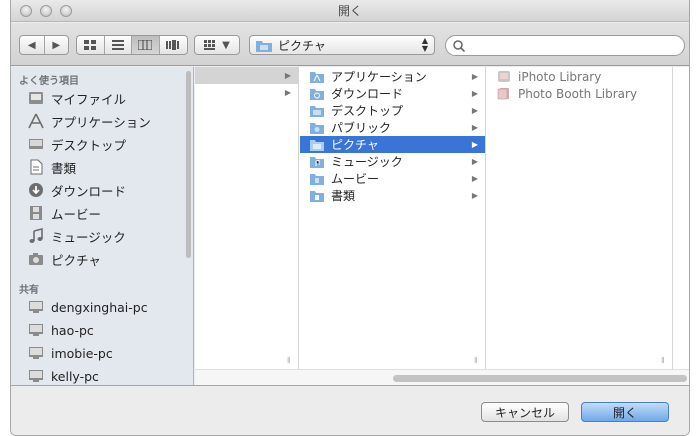  What do you see at coordinates (459, 45) in the screenshot?
I see `search-icon` at bounding box center [459, 45].